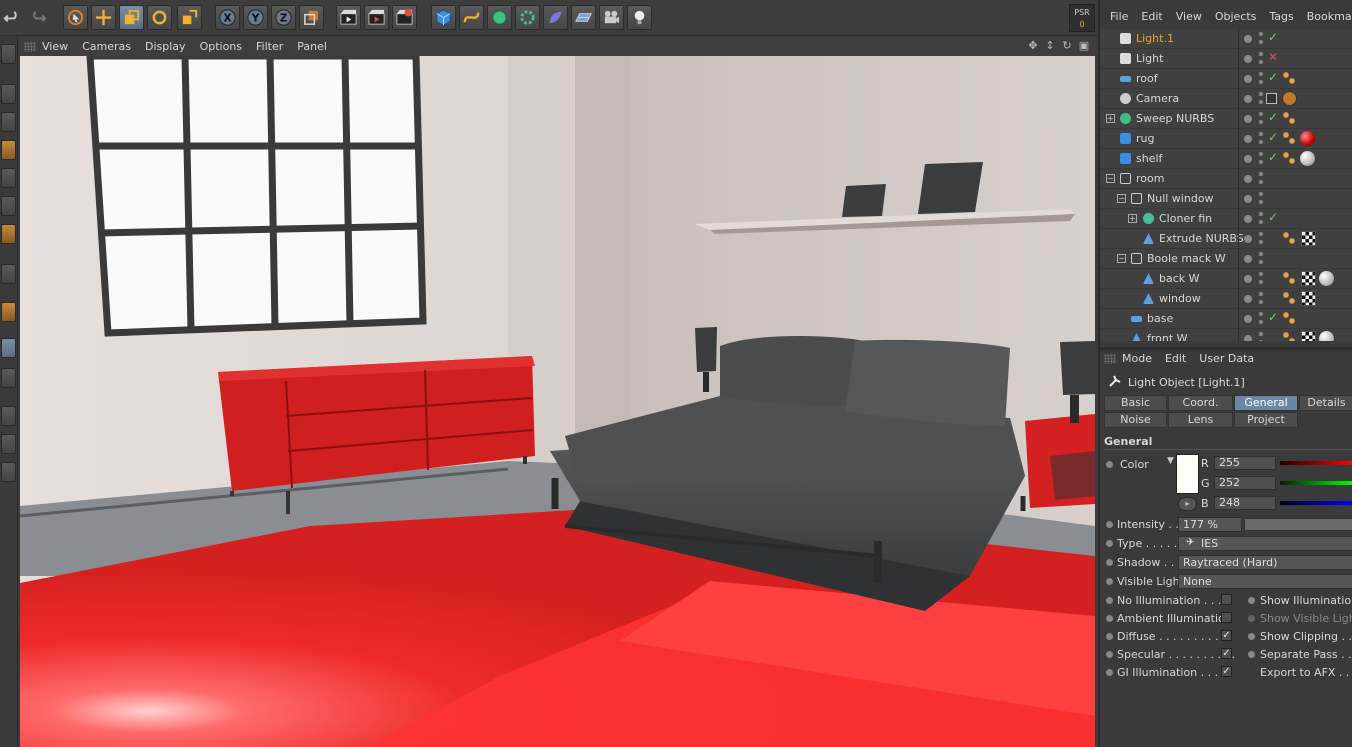 This screenshot has height=747, width=1352. I want to click on deformer-icon, so click(555, 17).